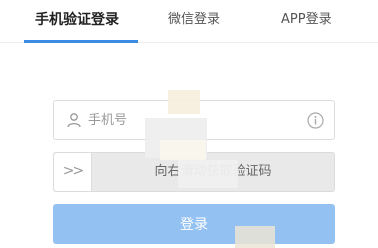 This screenshot has width=378, height=248. Describe the element at coordinates (315, 120) in the screenshot. I see `info-icon` at that location.